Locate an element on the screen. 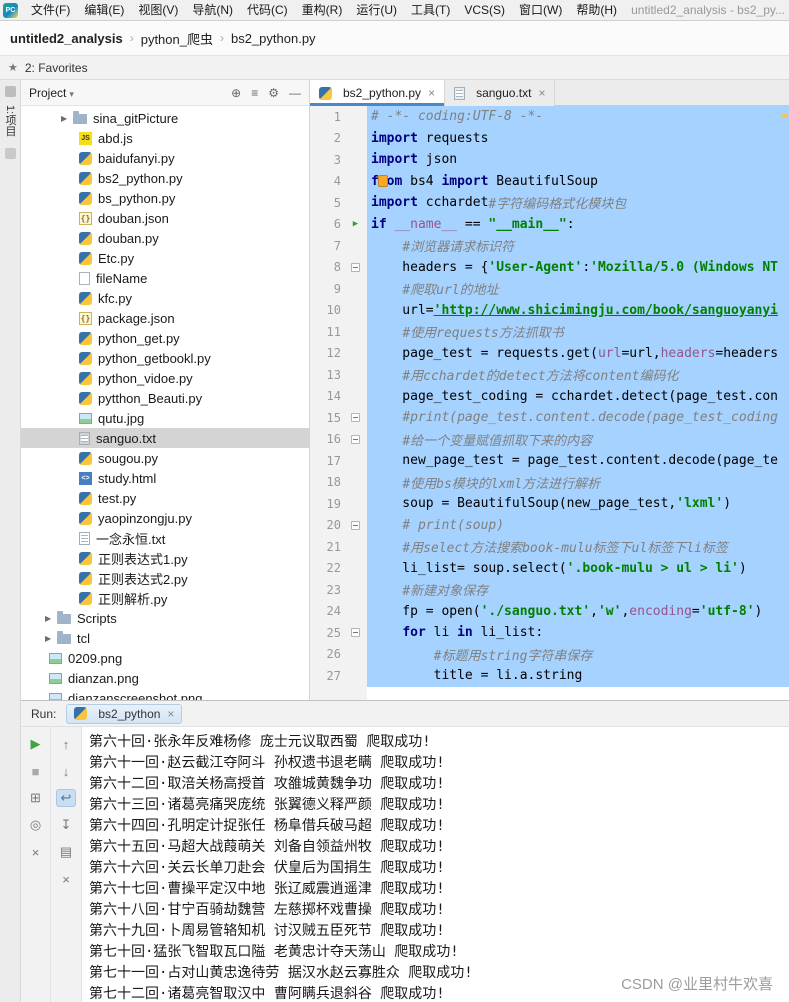 Image resolution: width=789 pixels, height=1002 pixels. tree-item: python_vidoe.py is located at coordinates (165, 378).